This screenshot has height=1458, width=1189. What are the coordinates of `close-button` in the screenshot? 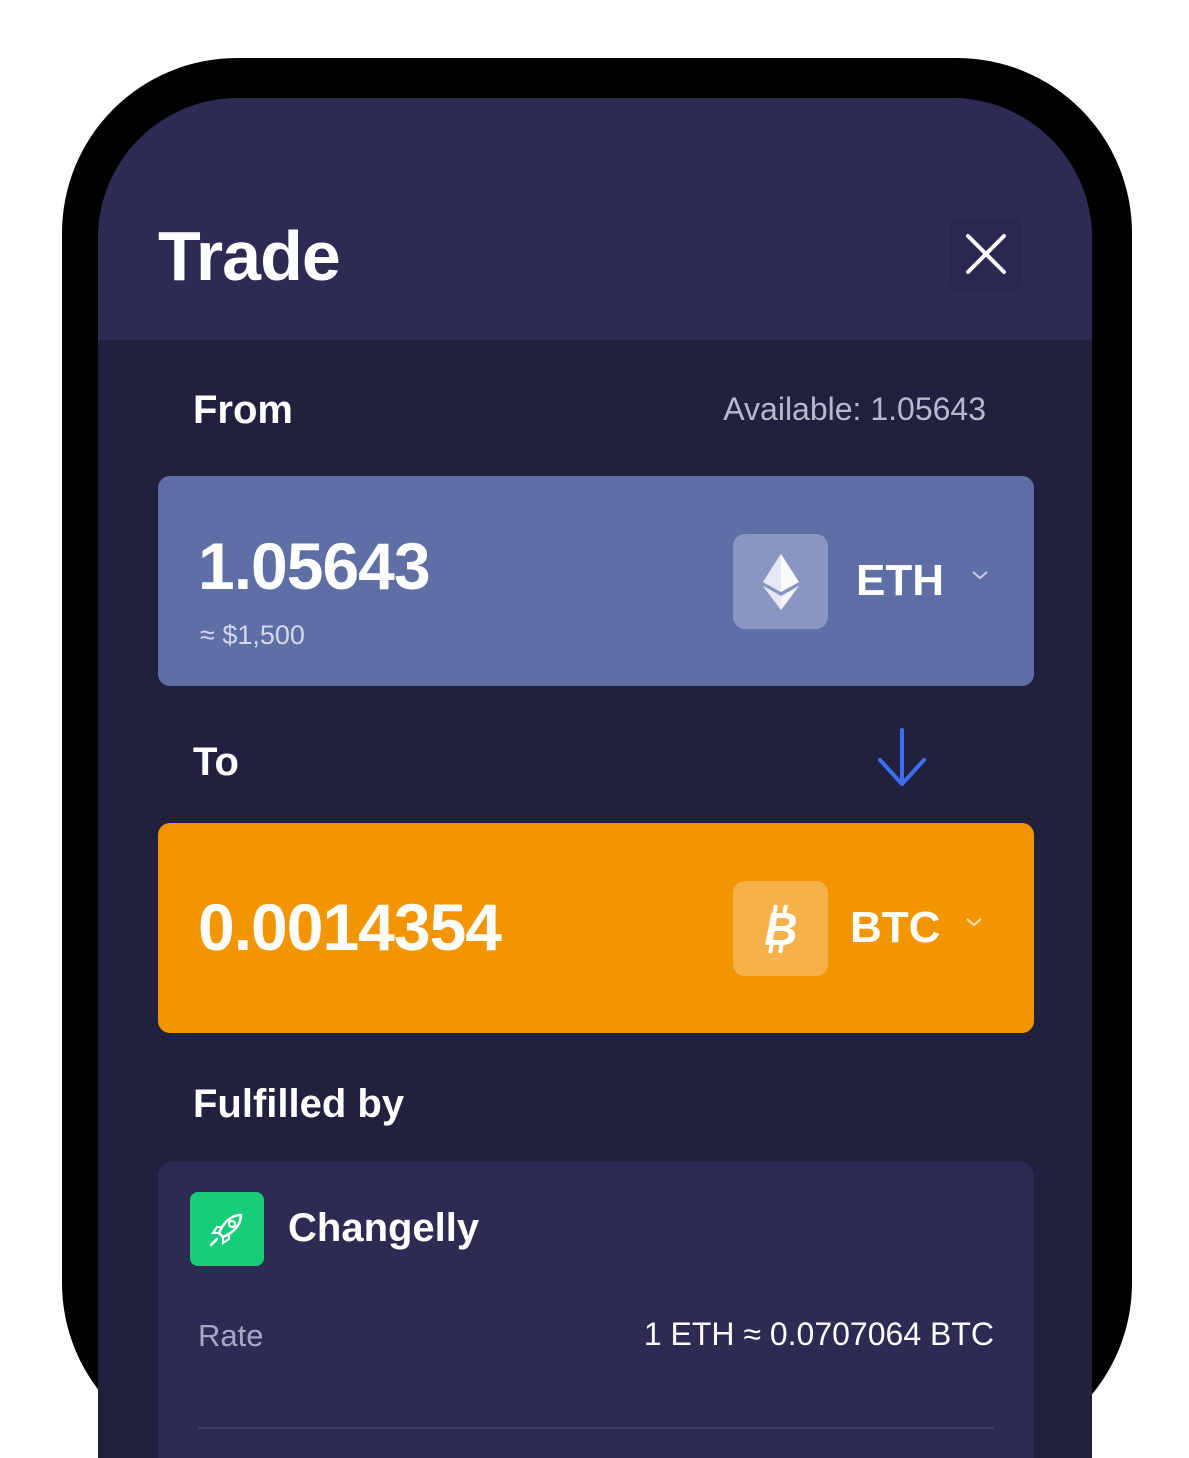 It's located at (986, 254).